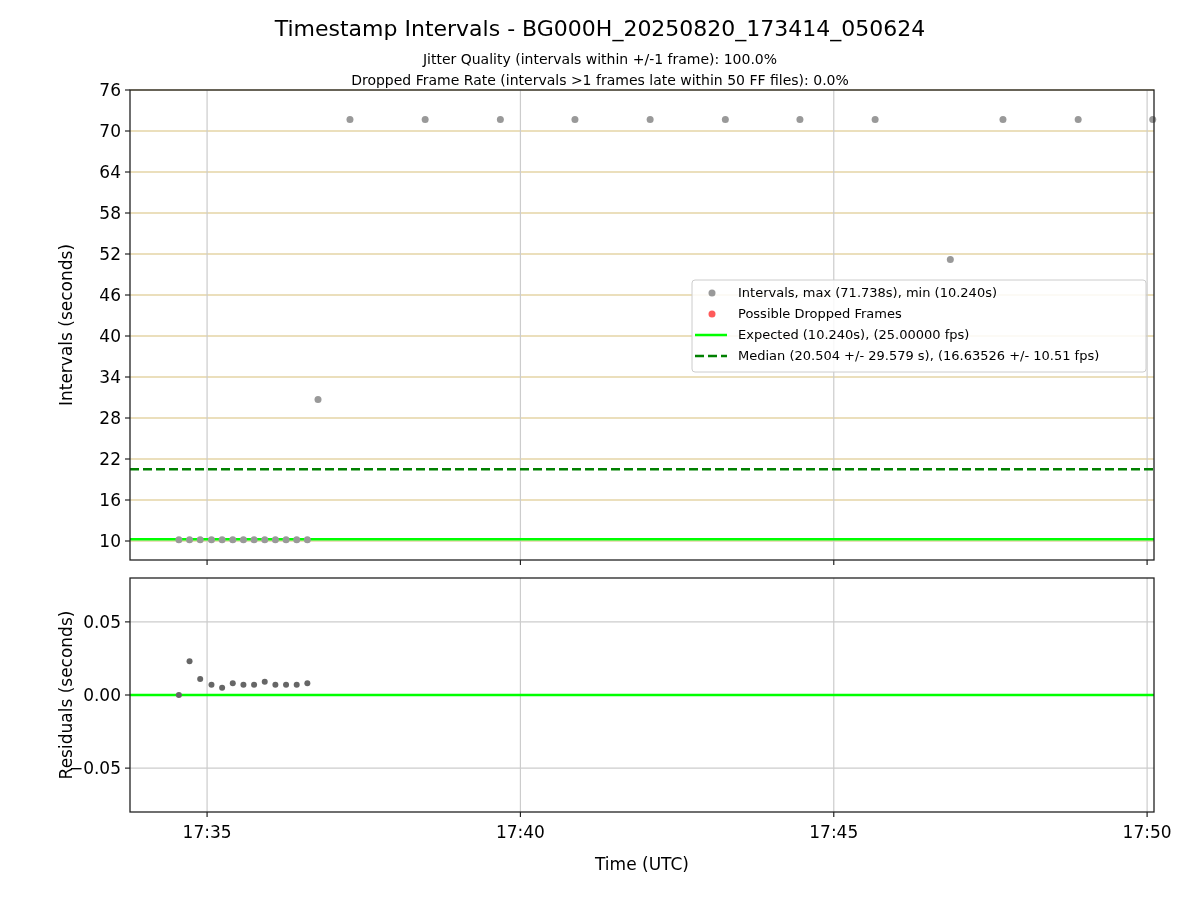  I want to click on x-axis-label: Time (UTC), so click(642, 864).